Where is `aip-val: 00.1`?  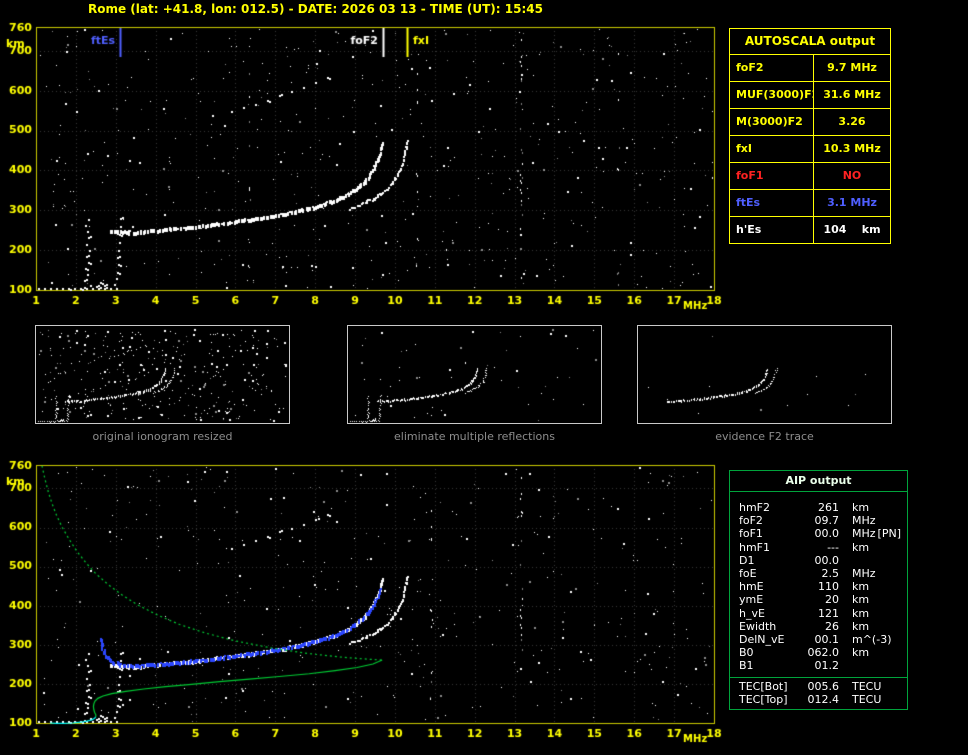 aip-val: 00.1 is located at coordinates (827, 640).